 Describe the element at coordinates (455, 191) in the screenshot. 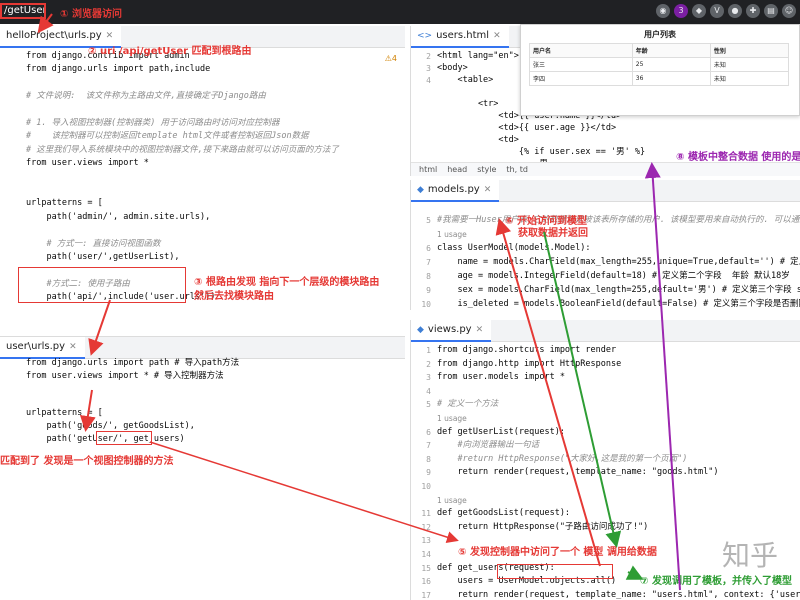

I see `tab-models-py: ◆ models.py ✕` at that location.